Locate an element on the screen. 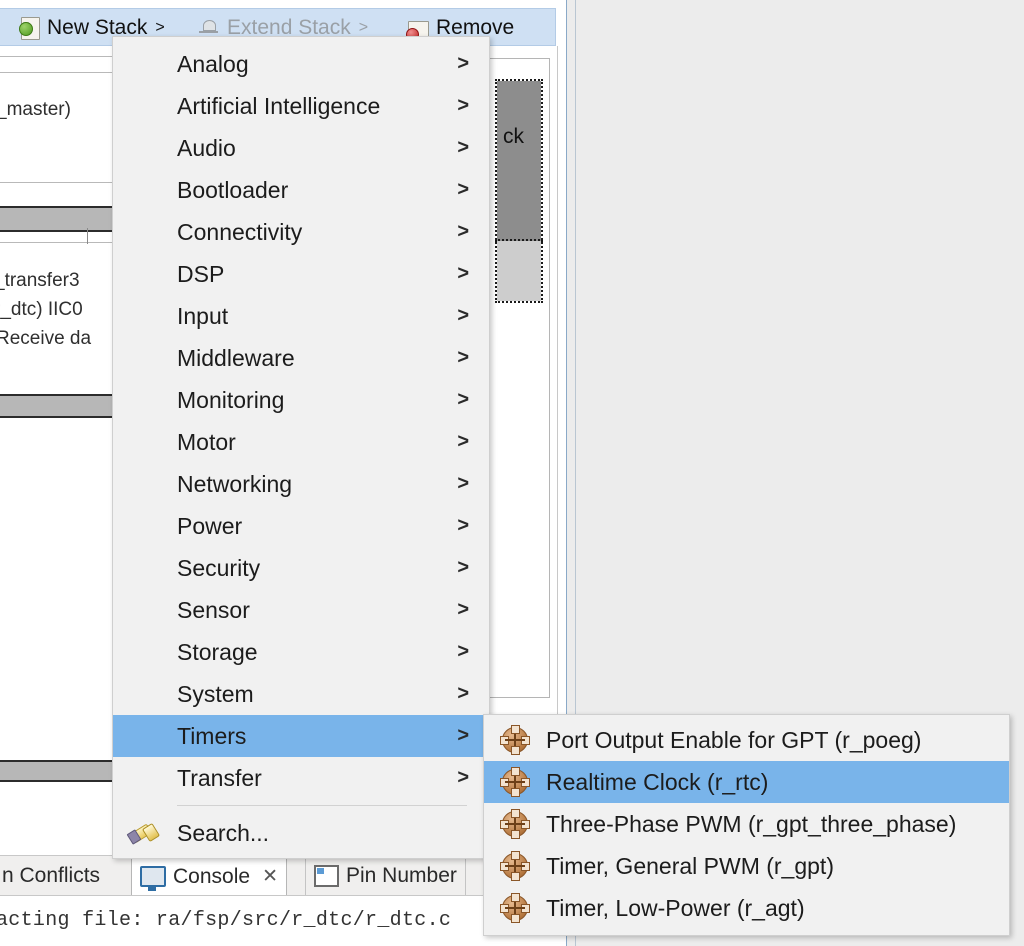 The image size is (1024, 946). menu-item-networking: Networking > is located at coordinates (301, 484).